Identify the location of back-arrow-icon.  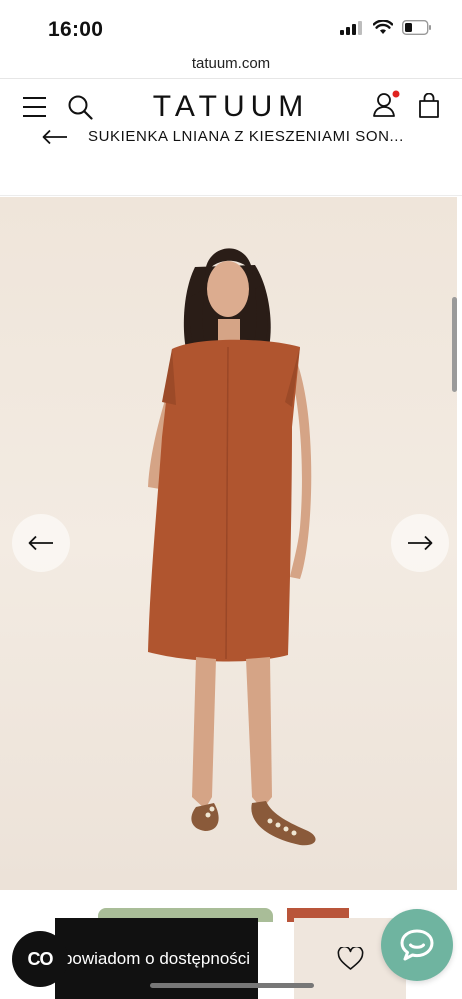
(55, 137).